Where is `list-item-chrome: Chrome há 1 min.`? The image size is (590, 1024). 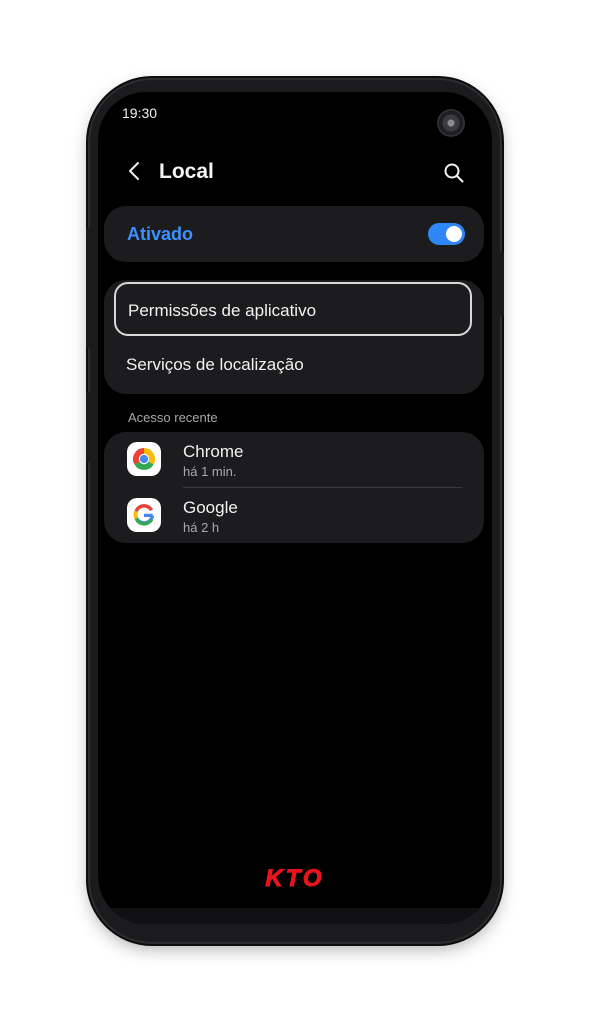
list-item-chrome: Chrome há 1 min. is located at coordinates (294, 459).